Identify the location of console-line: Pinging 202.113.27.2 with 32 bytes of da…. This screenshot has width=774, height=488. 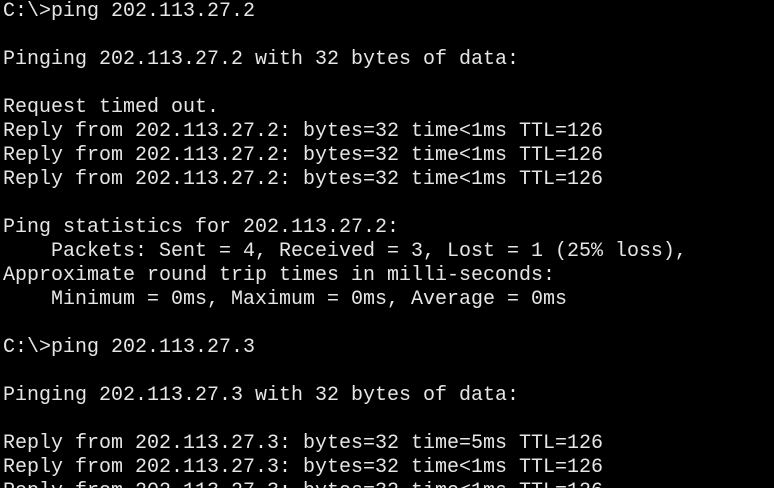
(261, 59).